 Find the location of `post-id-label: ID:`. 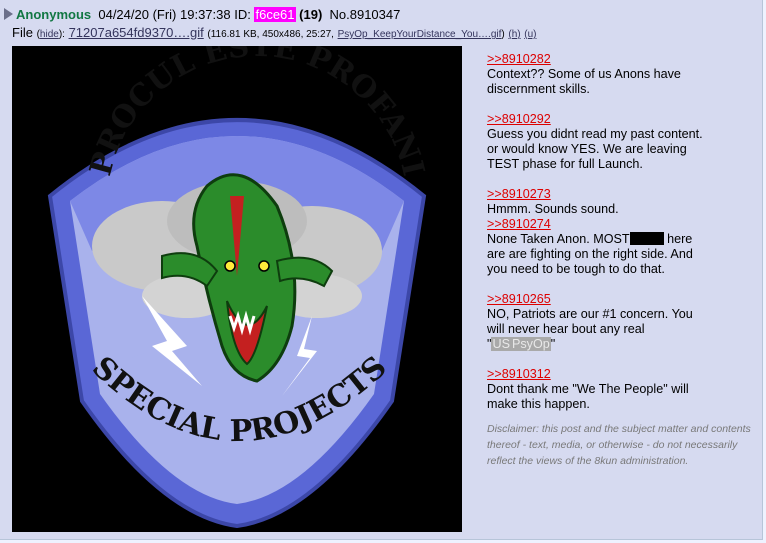

post-id-label: ID: is located at coordinates (242, 14).